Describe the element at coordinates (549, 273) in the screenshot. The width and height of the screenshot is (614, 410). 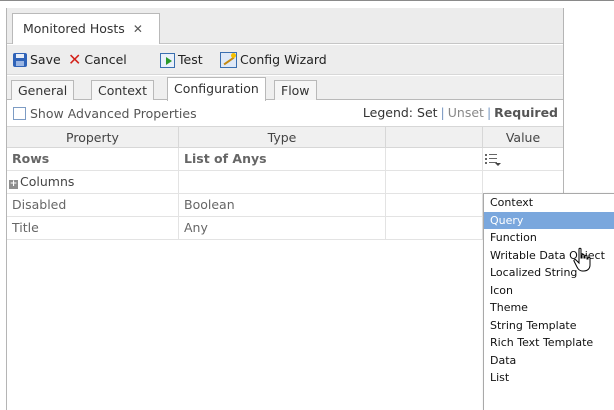
I see `menu-item-localized-string: Localized String` at that location.